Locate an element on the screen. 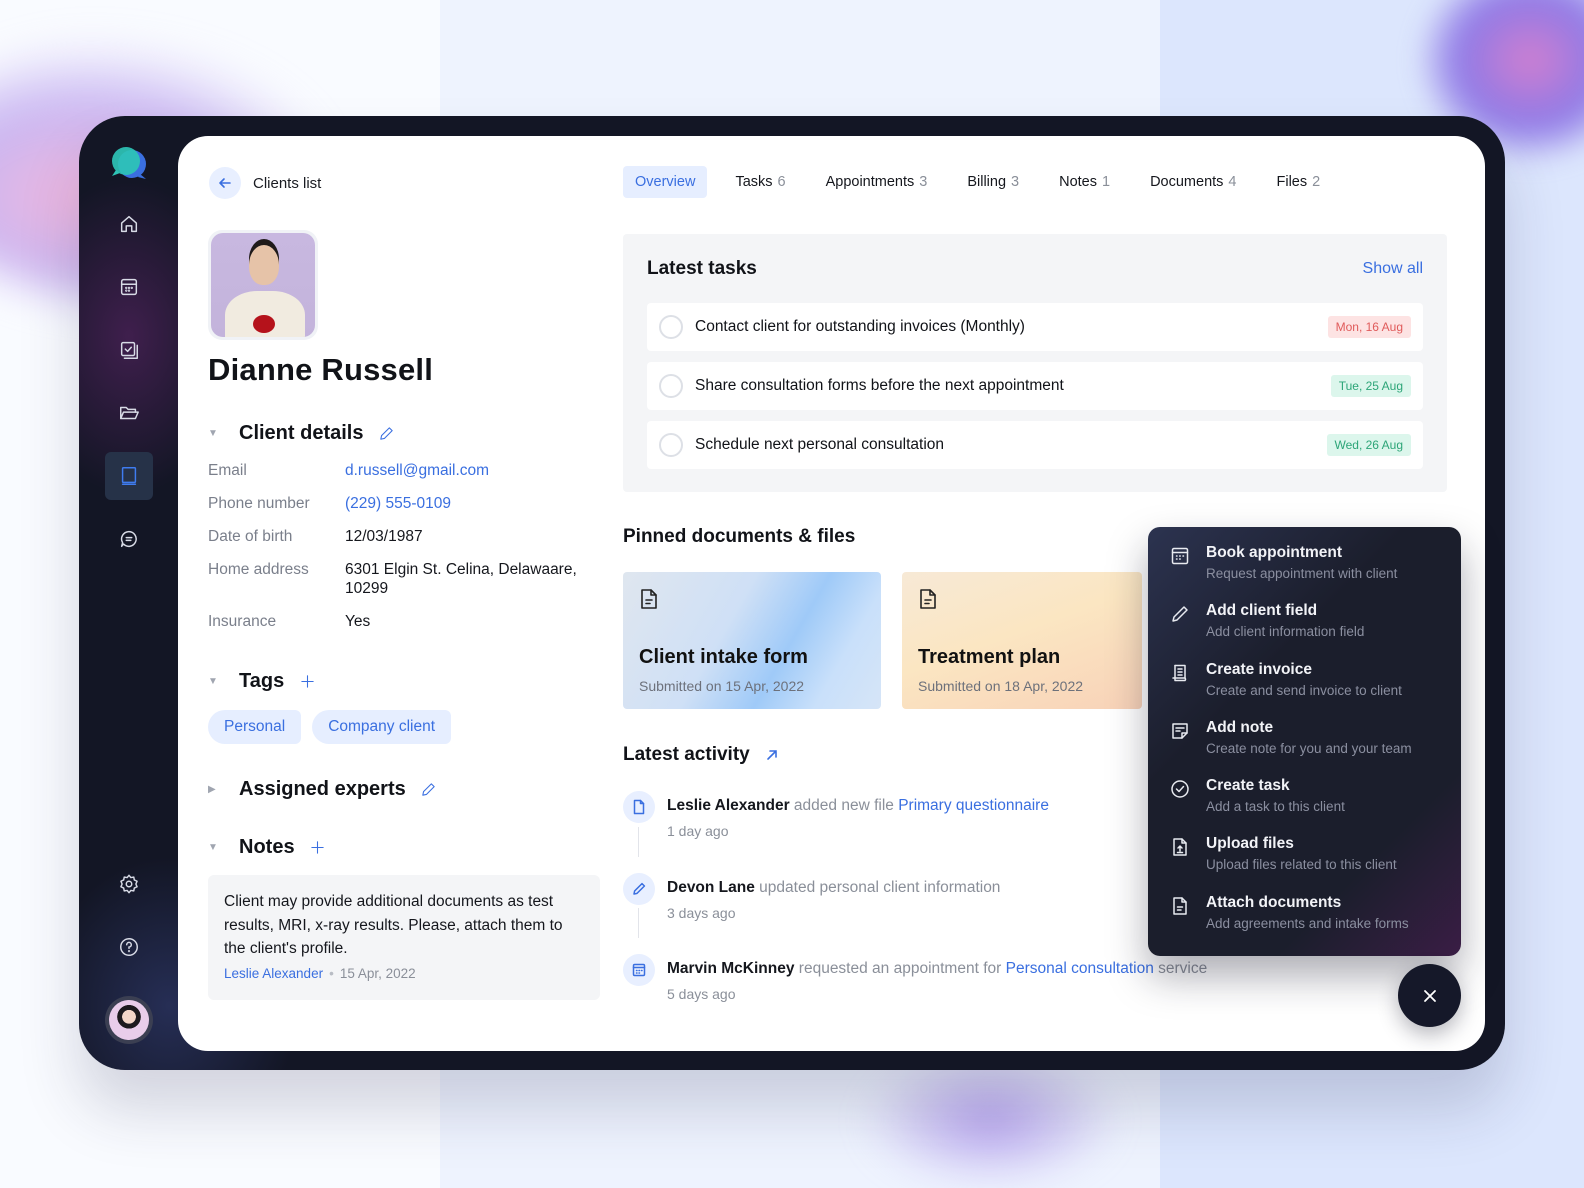 This screenshot has width=1584, height=1188. folder-icon is located at coordinates (129, 413).